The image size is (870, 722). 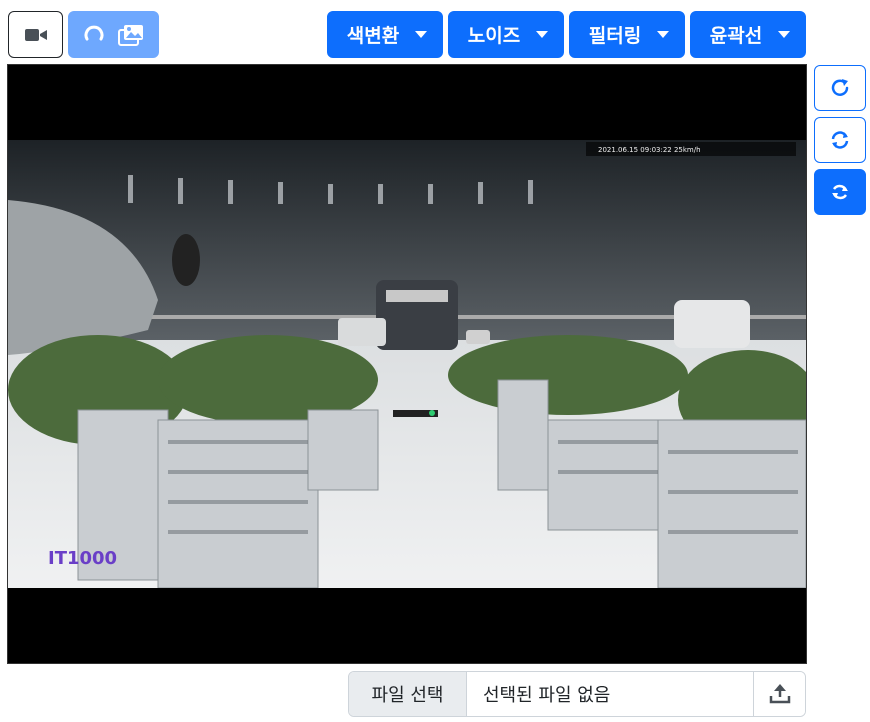 I want to click on rotate-cw-icon, so click(x=840, y=87).